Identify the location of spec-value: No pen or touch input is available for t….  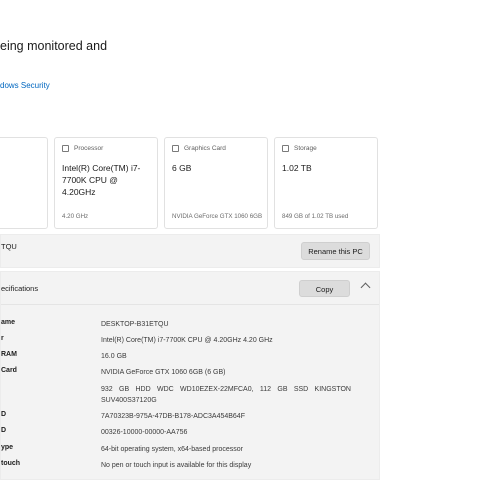
(176, 465).